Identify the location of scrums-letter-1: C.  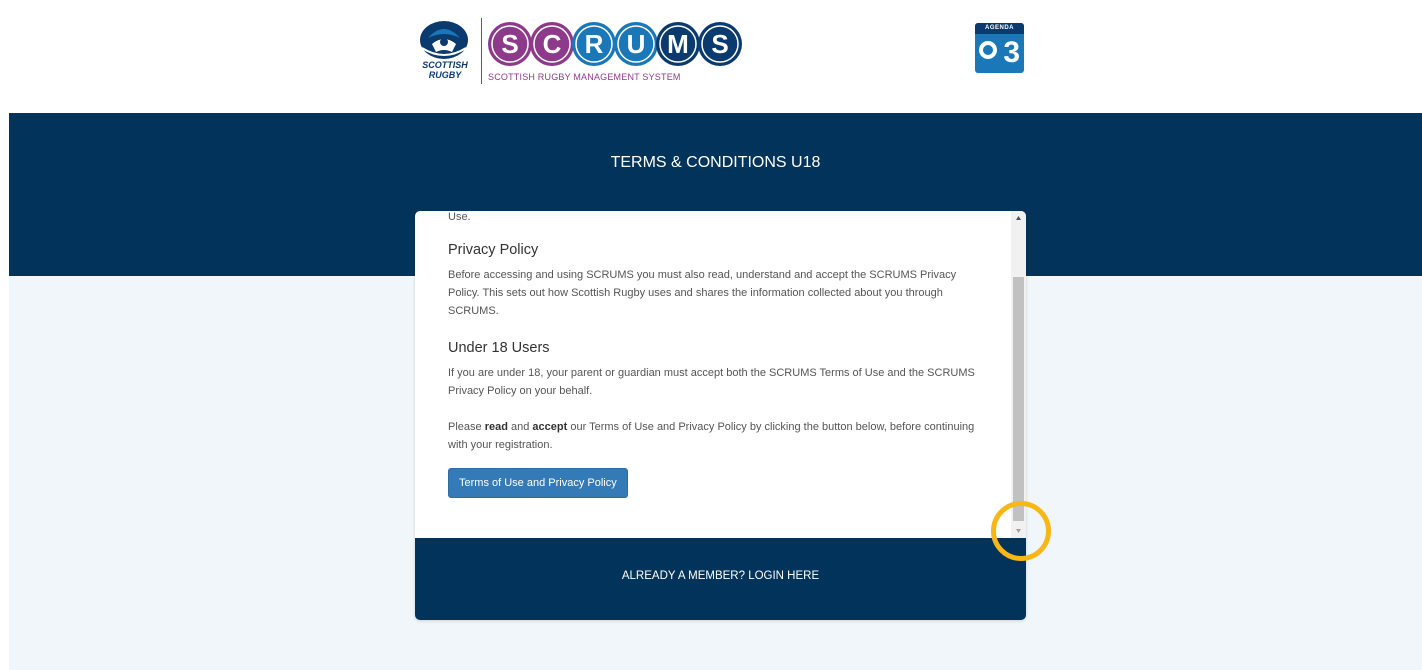
(552, 44).